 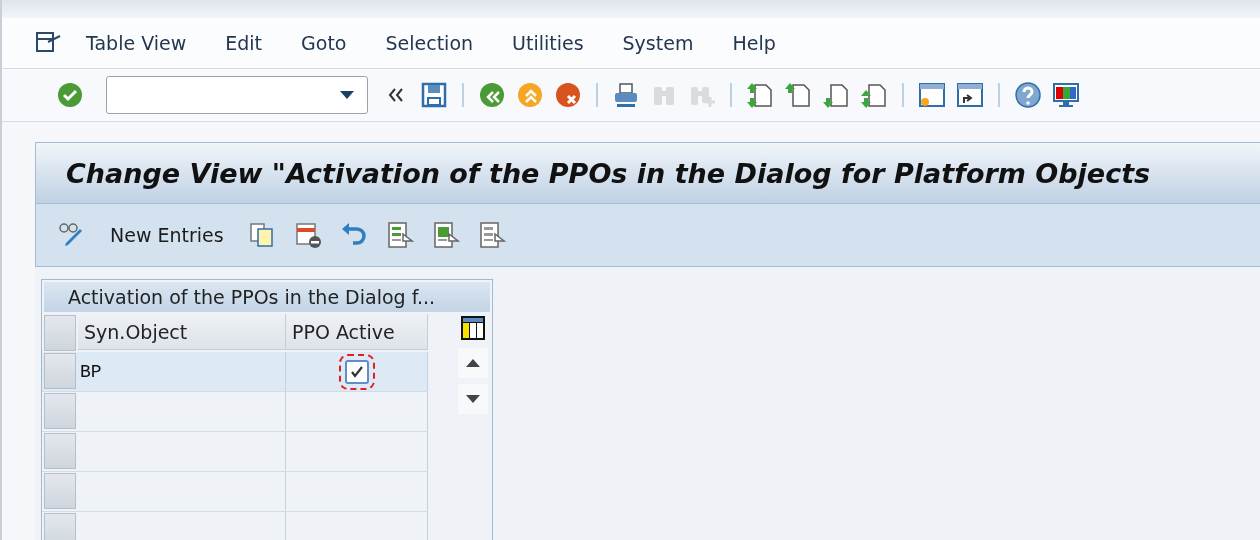 What do you see at coordinates (347, 95) in the screenshot?
I see `dropdown-icon` at bounding box center [347, 95].